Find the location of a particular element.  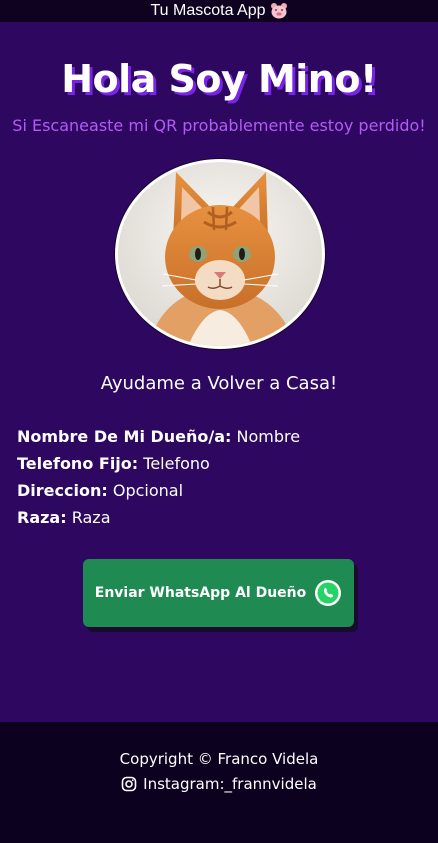

address-value: Opcional is located at coordinates (148, 490).